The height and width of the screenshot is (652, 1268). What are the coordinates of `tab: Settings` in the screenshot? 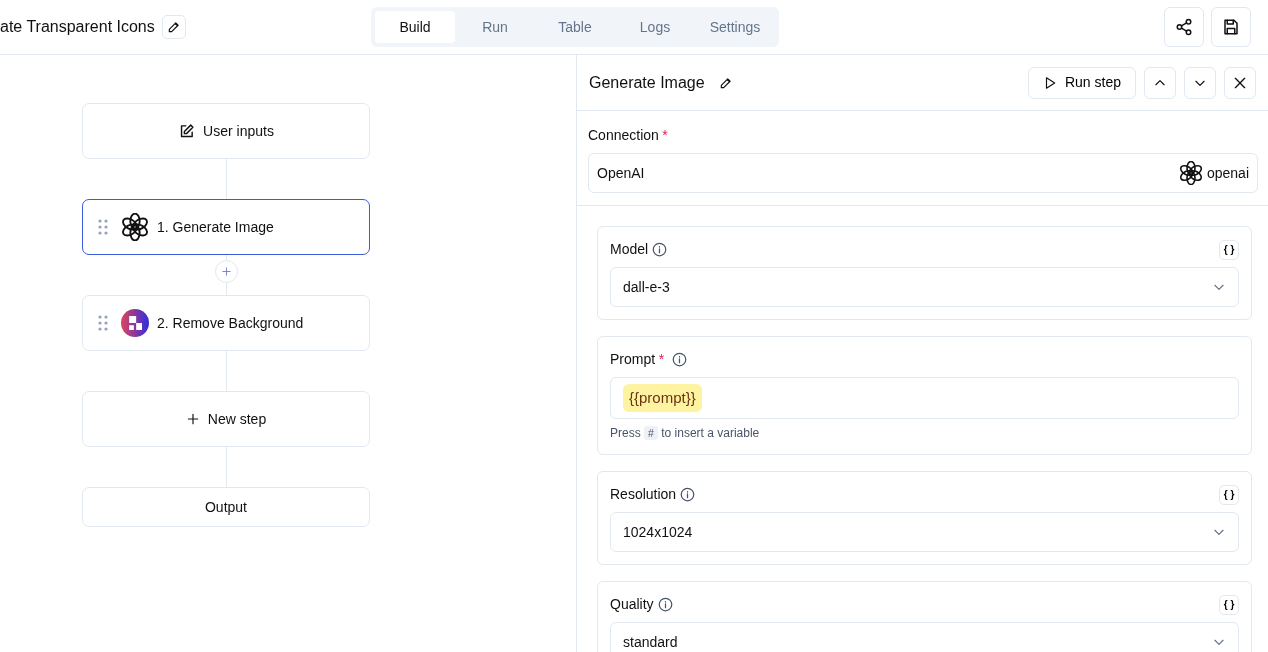 It's located at (735, 27).